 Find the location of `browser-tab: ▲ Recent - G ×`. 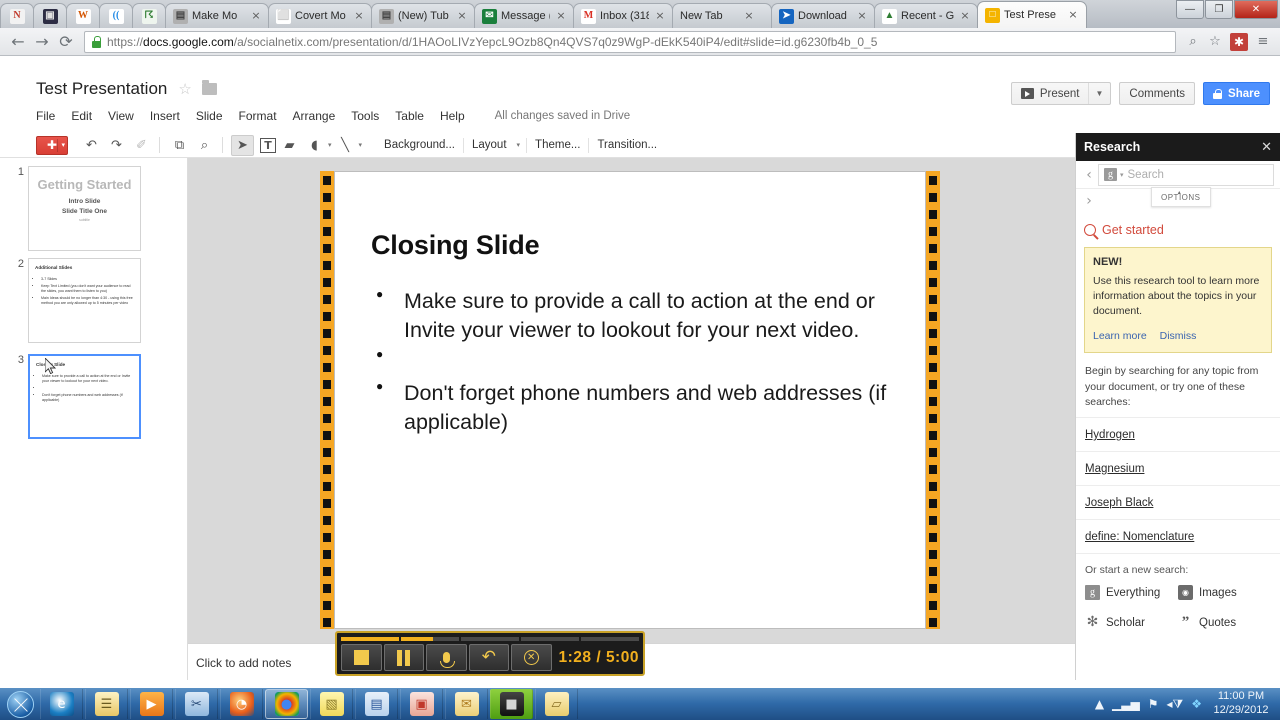

browser-tab: ▲ Recent - G × is located at coordinates (926, 15).